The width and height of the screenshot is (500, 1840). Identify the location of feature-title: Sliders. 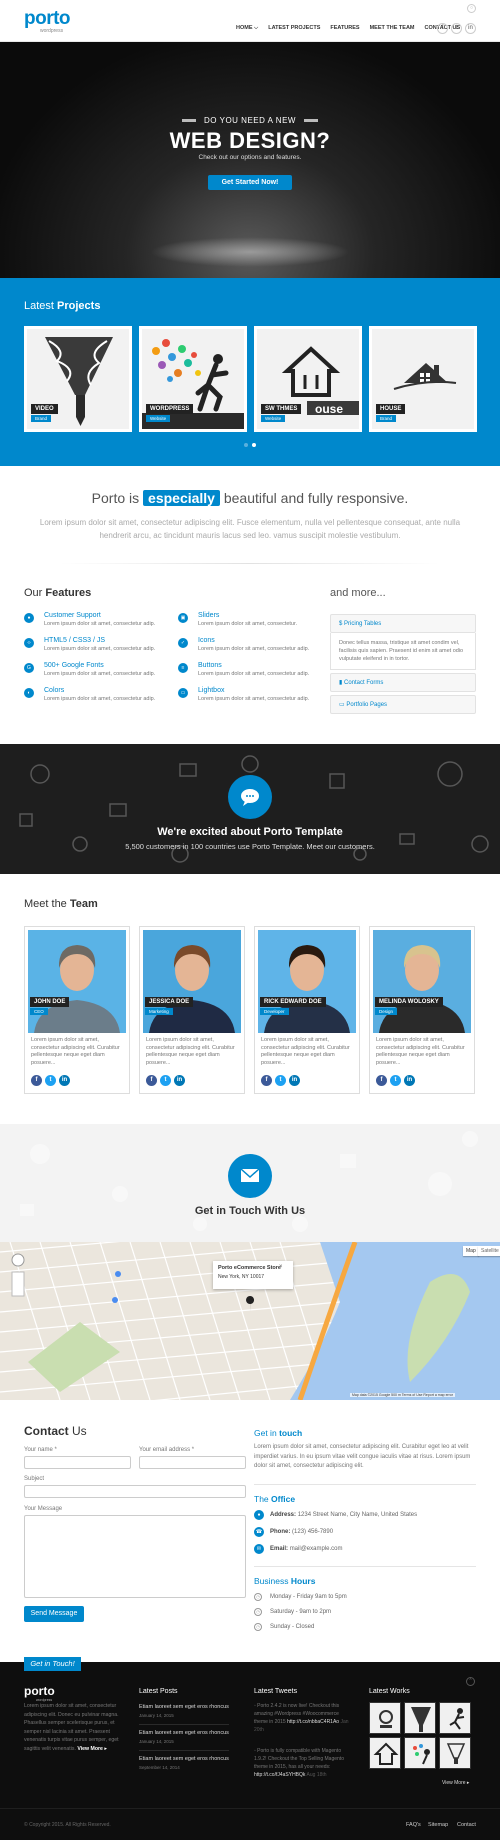
(208, 615).